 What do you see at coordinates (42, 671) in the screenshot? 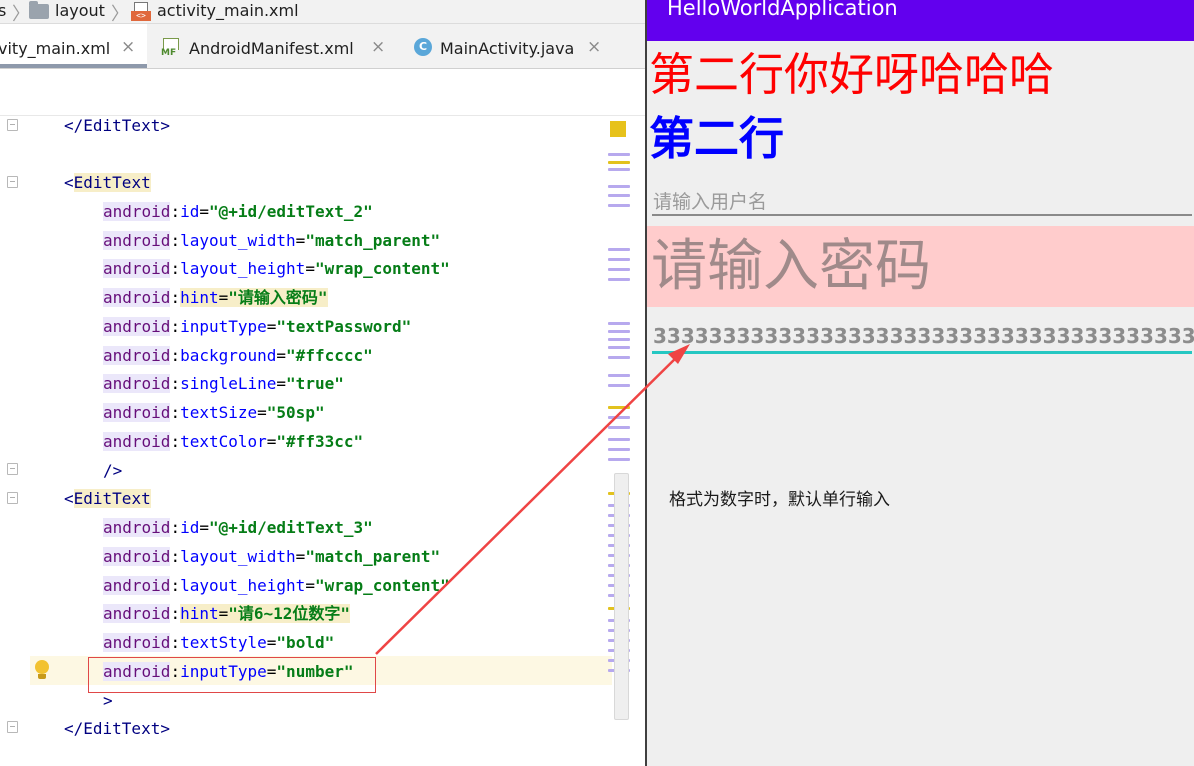
I see `lightbulb-icon` at bounding box center [42, 671].